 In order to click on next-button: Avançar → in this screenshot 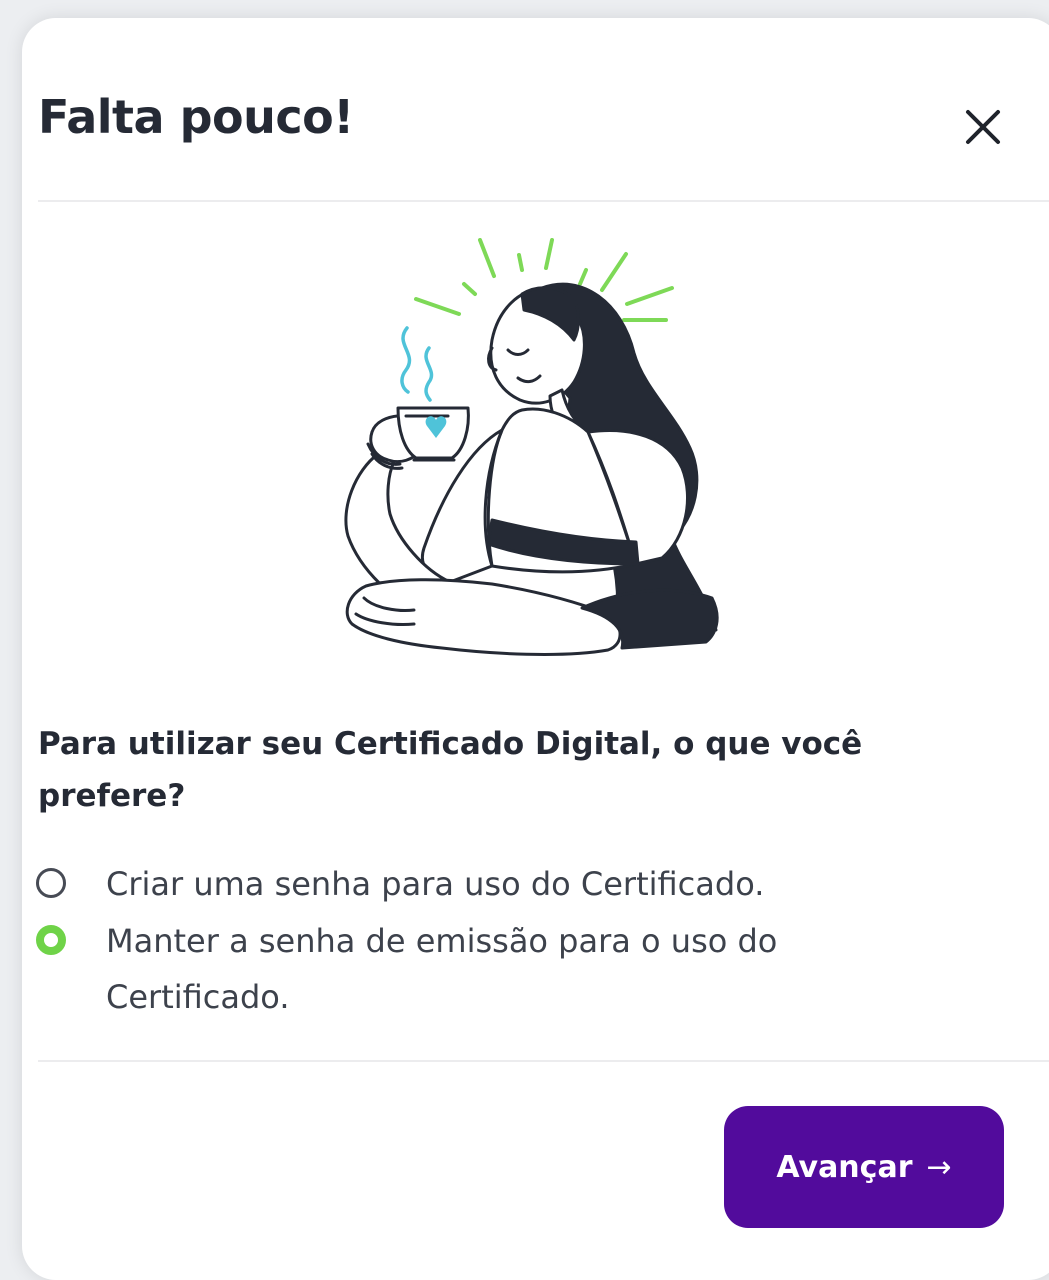, I will do `click(864, 1167)`.